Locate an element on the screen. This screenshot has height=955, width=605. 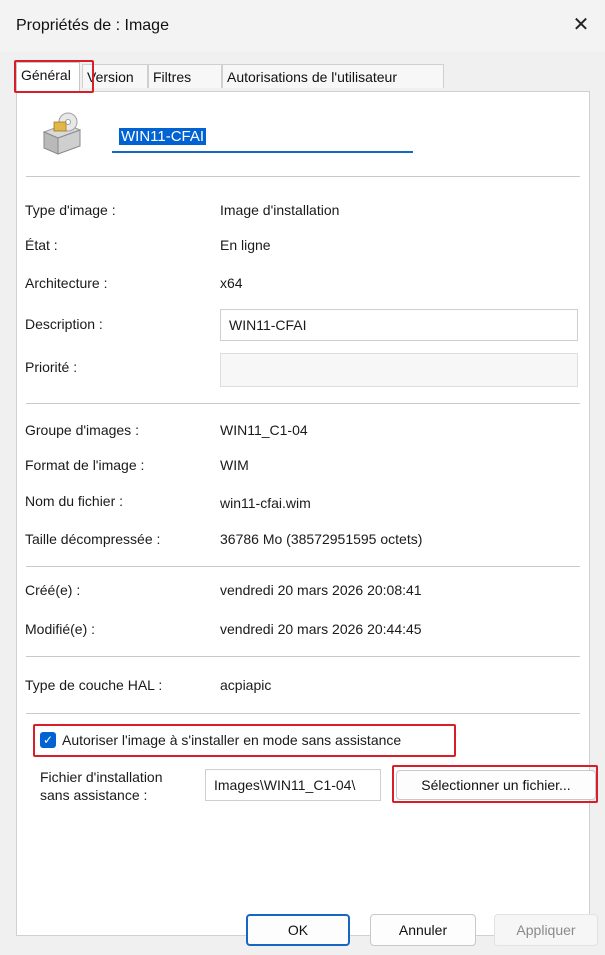
priority-label: Priorité : is located at coordinates (51, 367).